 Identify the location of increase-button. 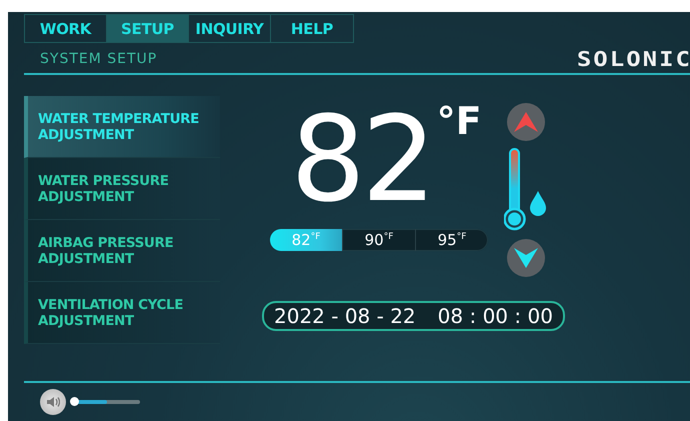
(526, 122).